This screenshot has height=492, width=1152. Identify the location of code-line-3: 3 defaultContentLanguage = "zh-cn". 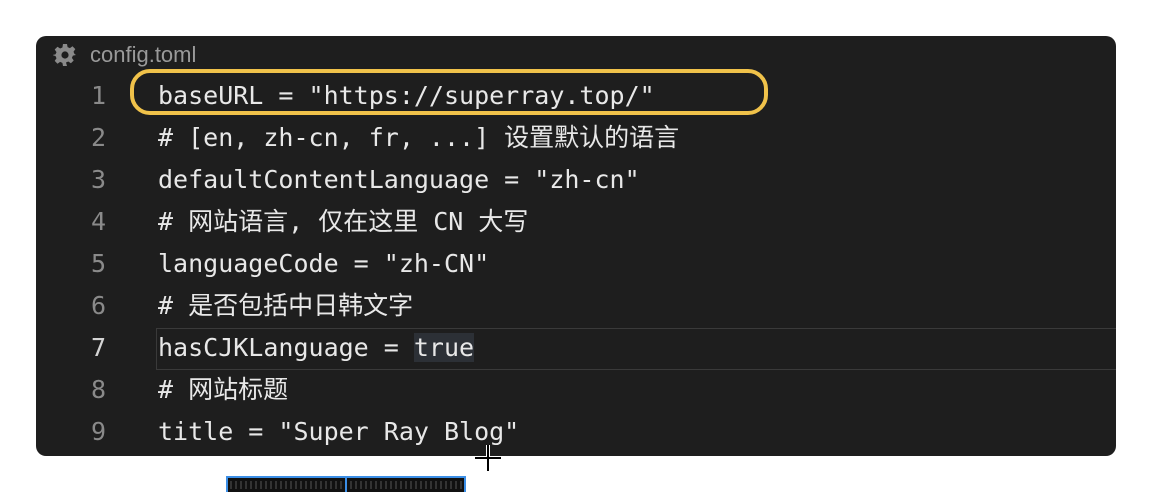
(576, 180).